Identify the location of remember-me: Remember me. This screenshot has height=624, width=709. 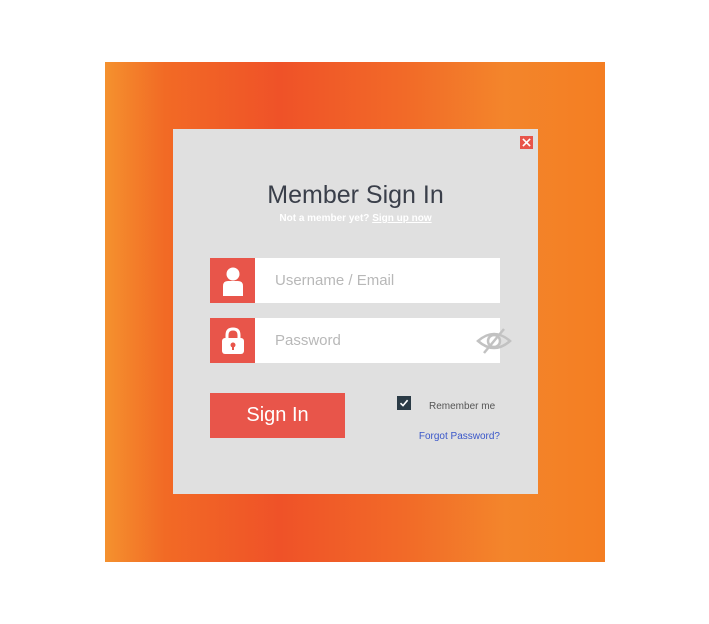
(446, 402).